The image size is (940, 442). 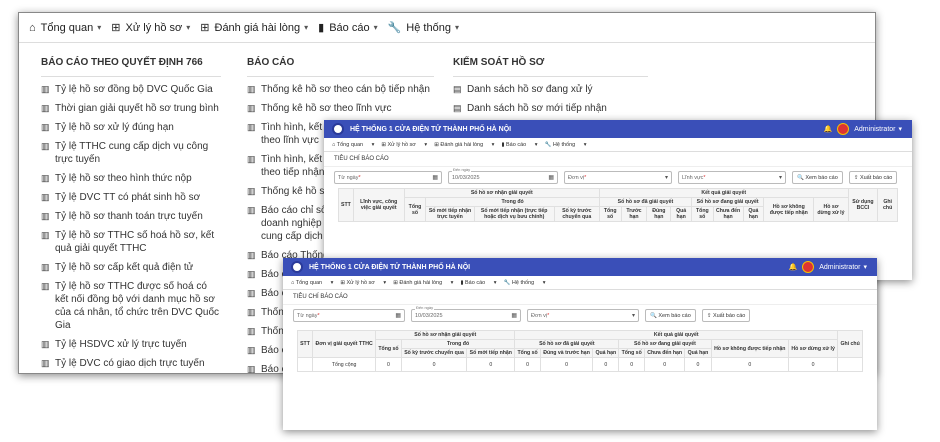 I want to click on col-new-online: Số mới tiếp nhận, so click(x=491, y=353).